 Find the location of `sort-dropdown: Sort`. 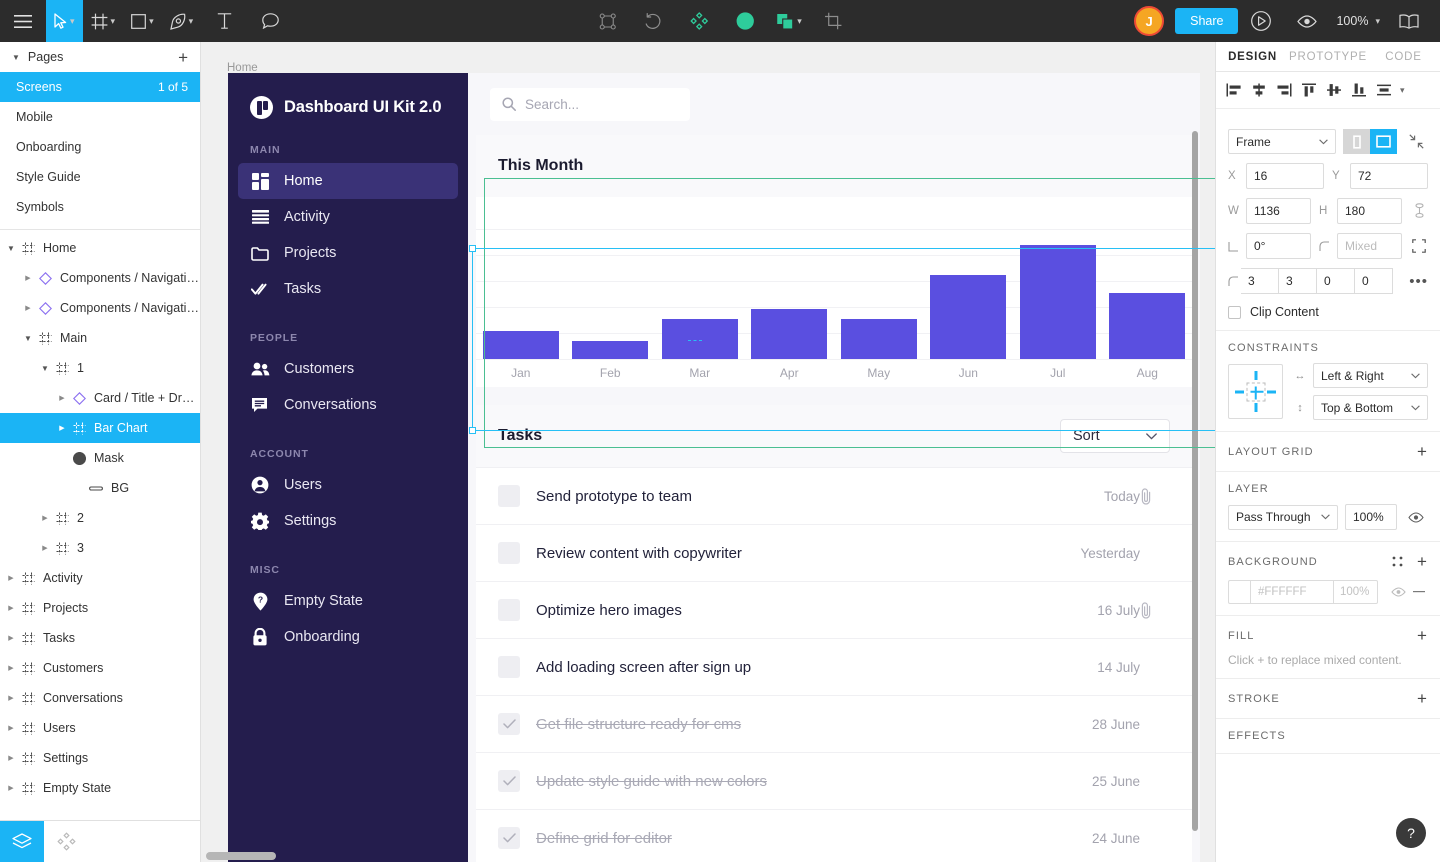

sort-dropdown: Sort is located at coordinates (1115, 436).